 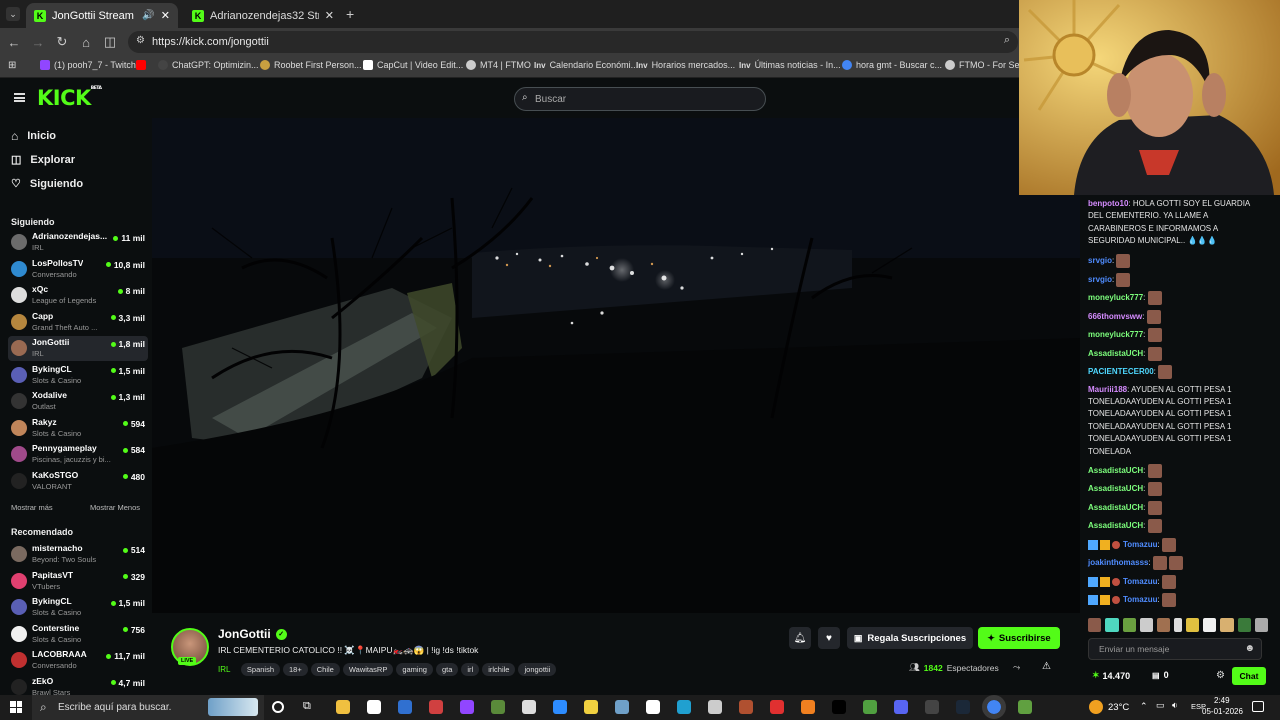 What do you see at coordinates (1111, 675) in the screenshot?
I see `channel-points: ✶ 14.470` at bounding box center [1111, 675].